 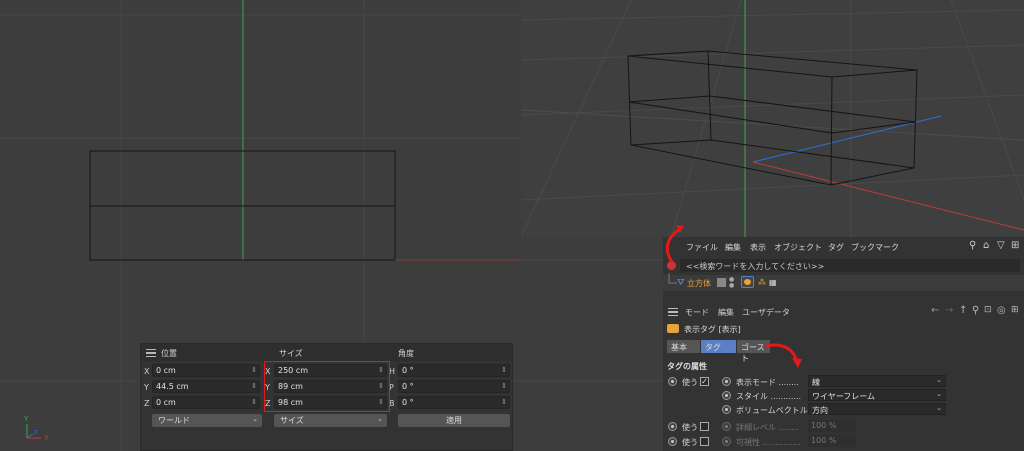 What do you see at coordinates (949, 310) in the screenshot?
I see `forward-arrow-icon: →` at bounding box center [949, 310].